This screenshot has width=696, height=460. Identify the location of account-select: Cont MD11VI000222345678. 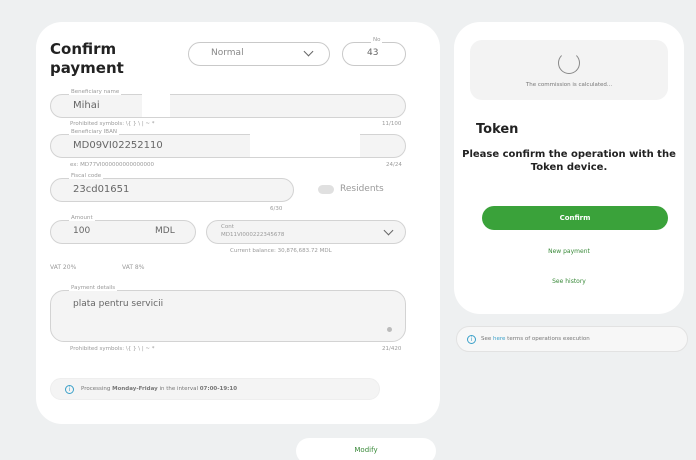
(306, 232).